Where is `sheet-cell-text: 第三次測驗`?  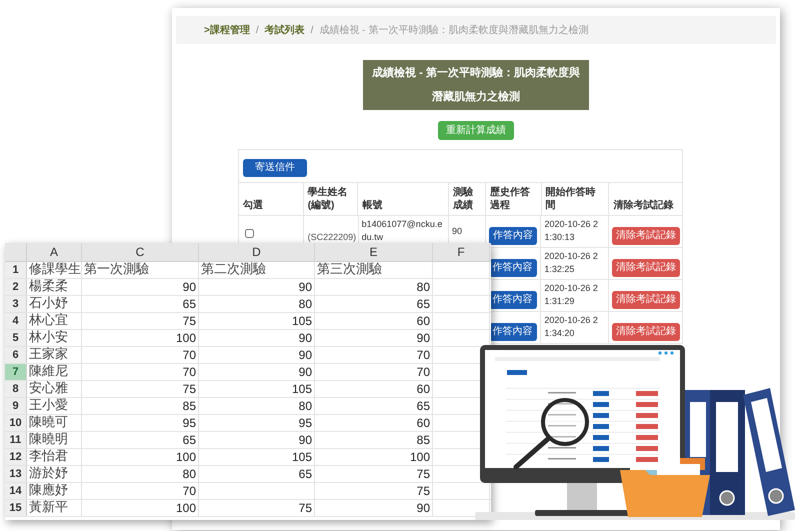 sheet-cell-text: 第三次測驗 is located at coordinates (349, 270).